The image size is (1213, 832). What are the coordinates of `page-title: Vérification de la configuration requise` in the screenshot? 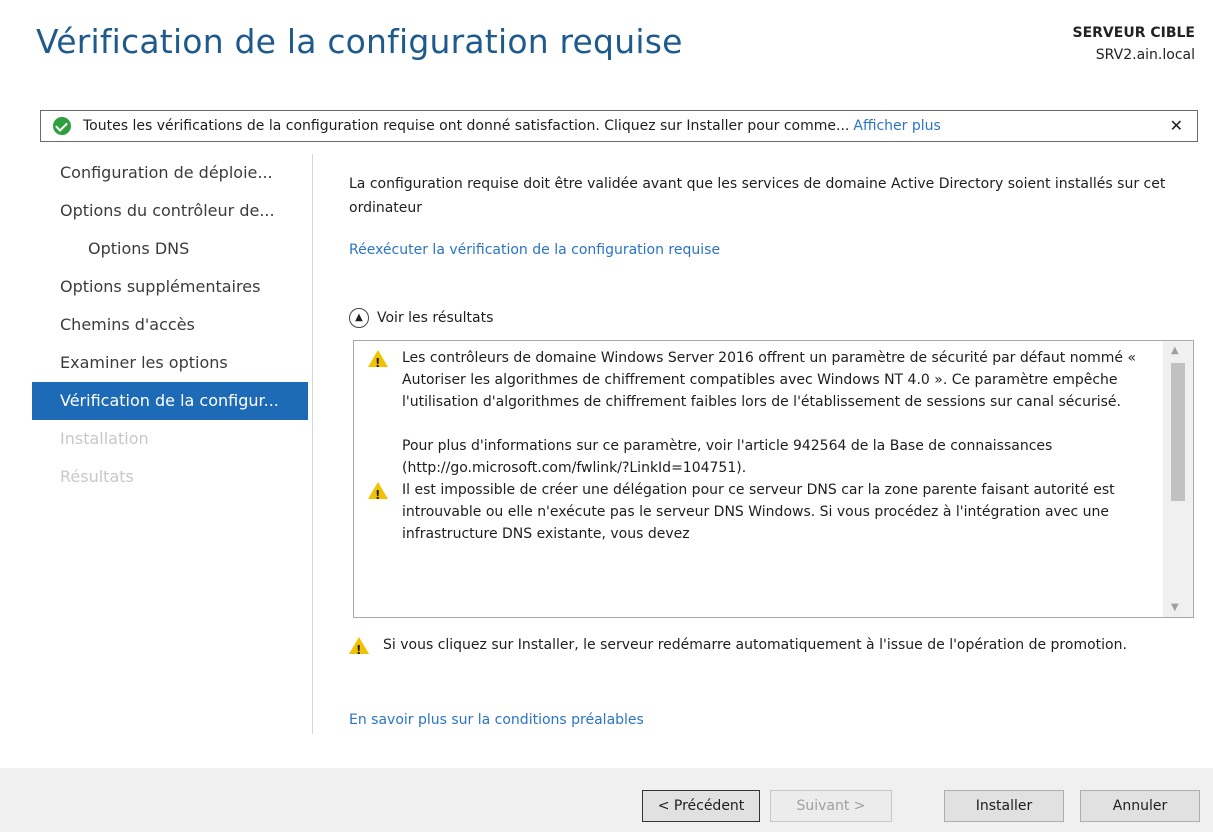 It's located at (359, 41).